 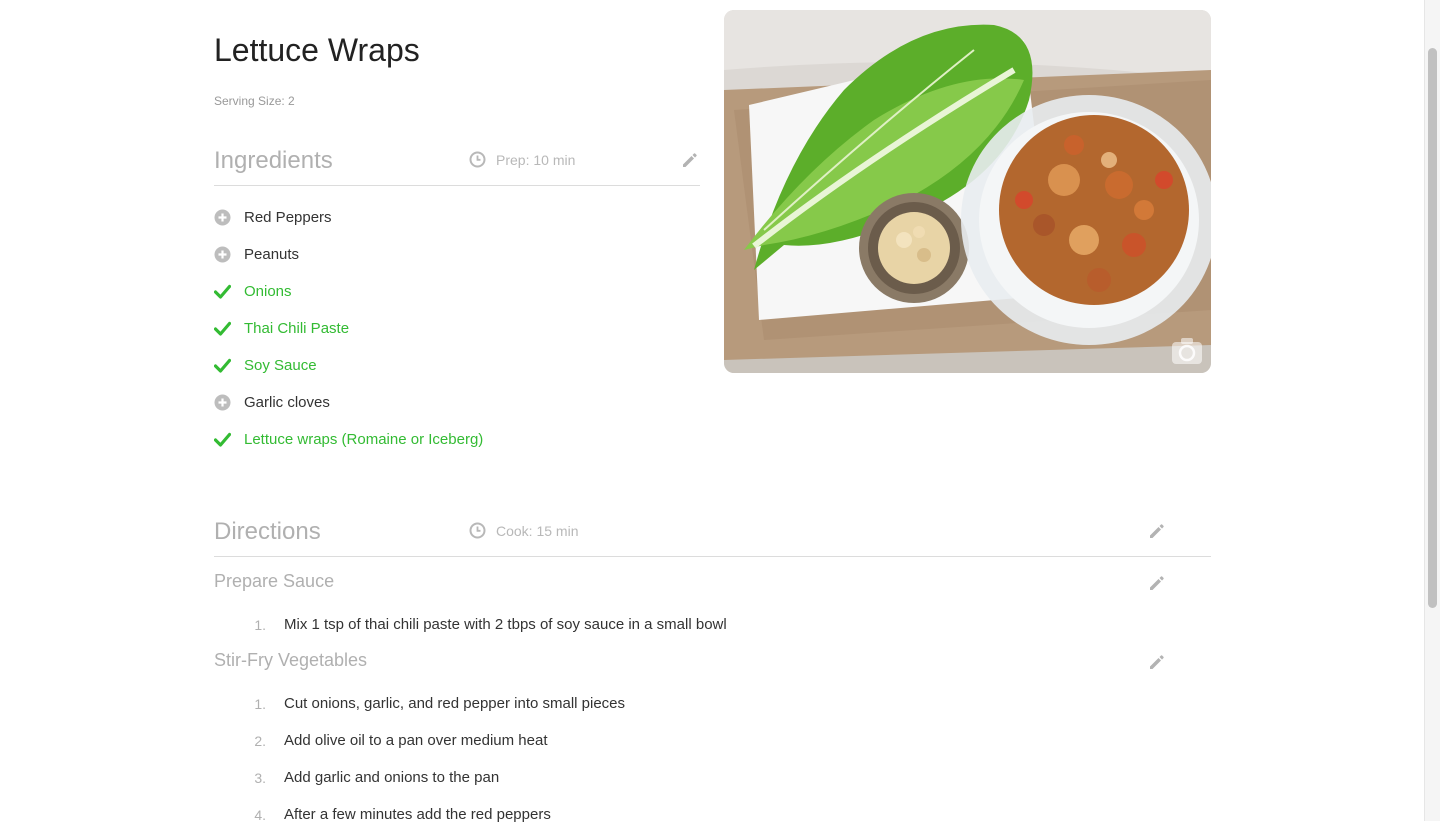 I want to click on ingredient-item: Red Peppers, so click(x=348, y=217).